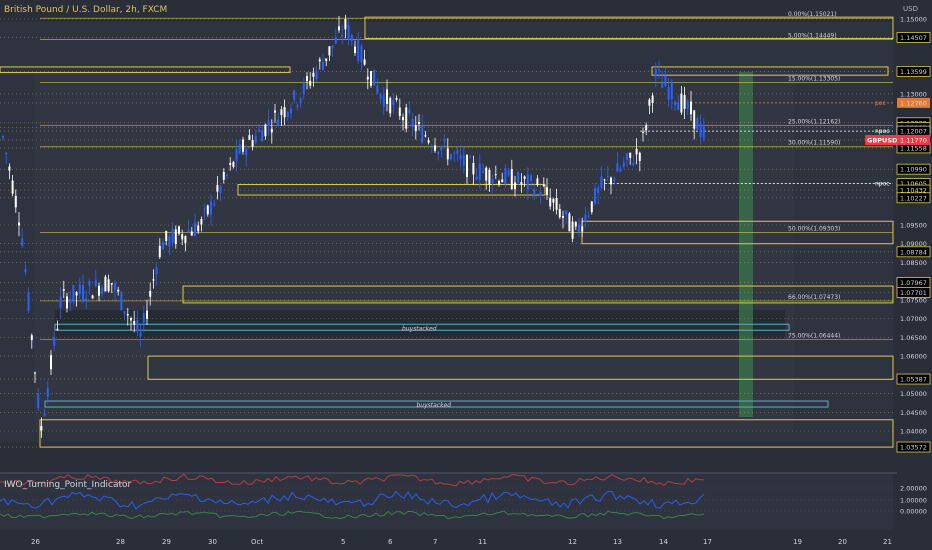 This screenshot has height=550, width=932. Describe the element at coordinates (882, 131) in the screenshot. I see `poc-label: npoc` at that location.